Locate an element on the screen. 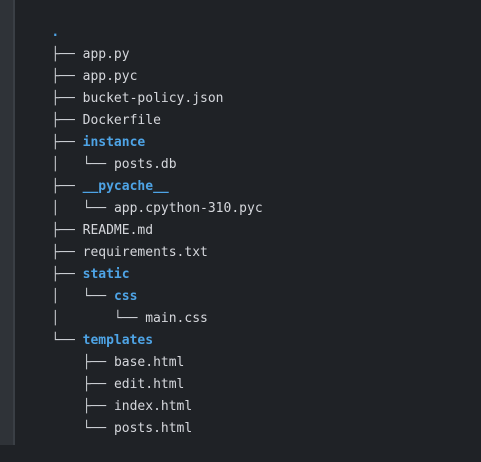 The image size is (481, 462). tree-row: ├── app.py is located at coordinates (74, 42).